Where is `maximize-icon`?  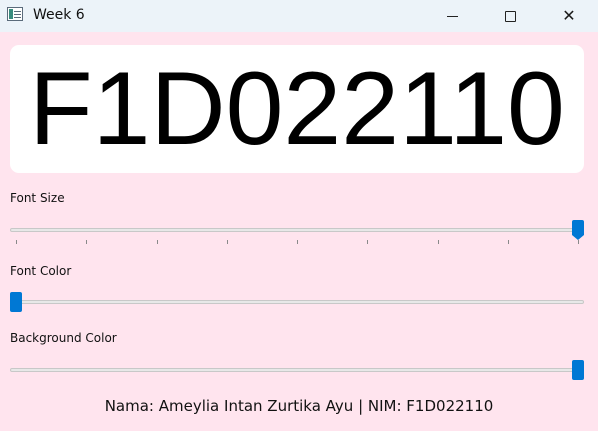 maximize-icon is located at coordinates (510, 16).